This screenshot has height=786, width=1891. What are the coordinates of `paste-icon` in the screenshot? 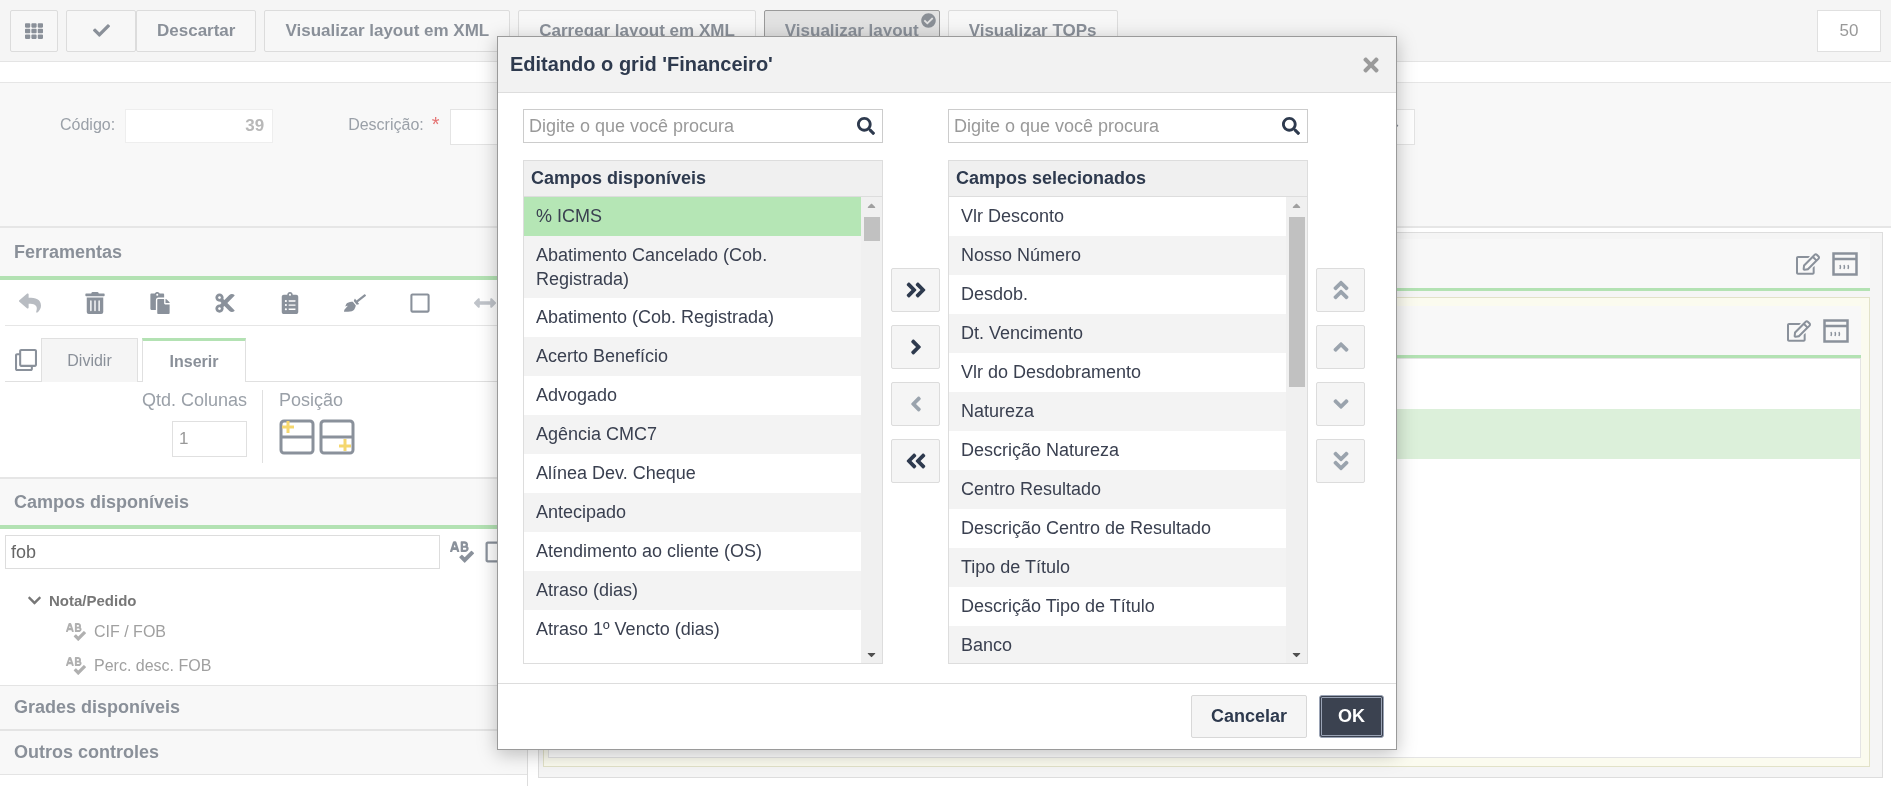 It's located at (160, 302).